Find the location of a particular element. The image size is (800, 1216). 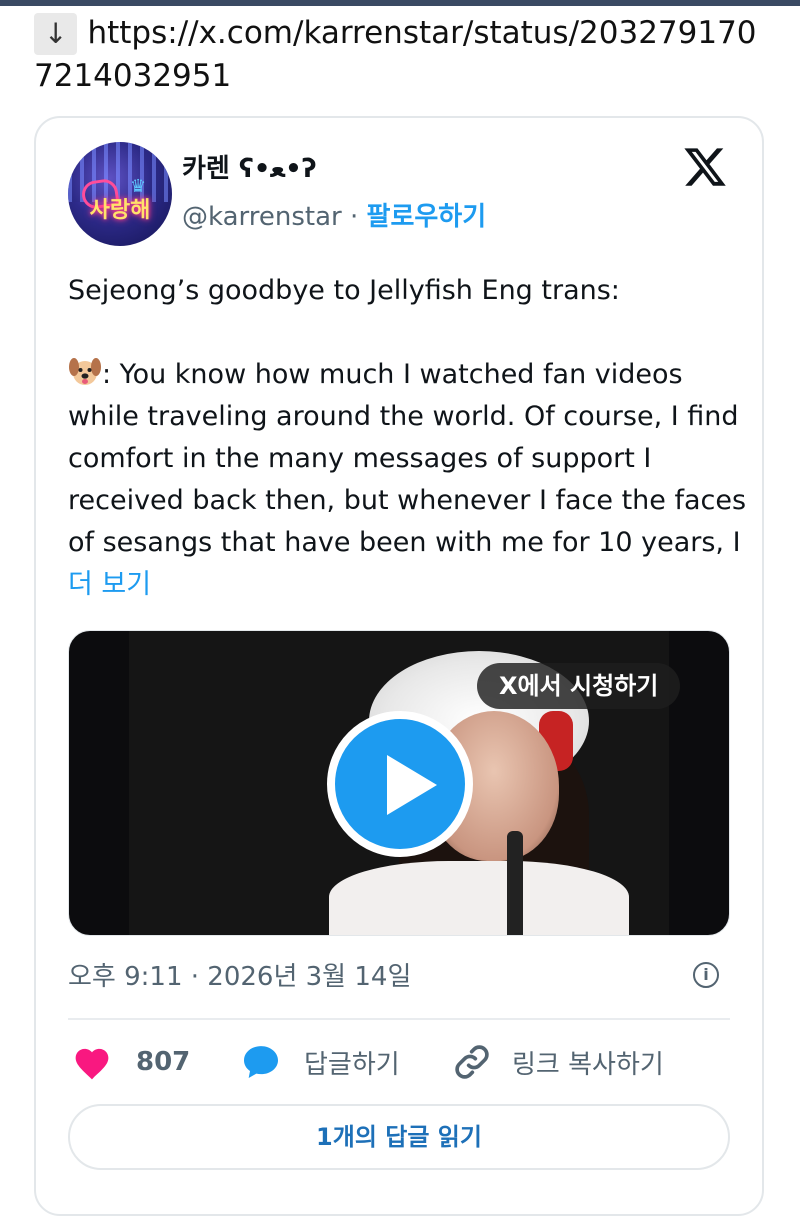

read-replies-button: 1개의 답글 읽기 is located at coordinates (399, 1137).